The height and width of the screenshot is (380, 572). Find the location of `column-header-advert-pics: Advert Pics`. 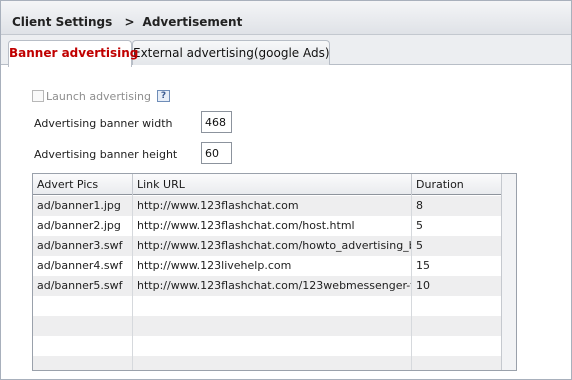

column-header-advert-pics: Advert Pics is located at coordinates (83, 184).